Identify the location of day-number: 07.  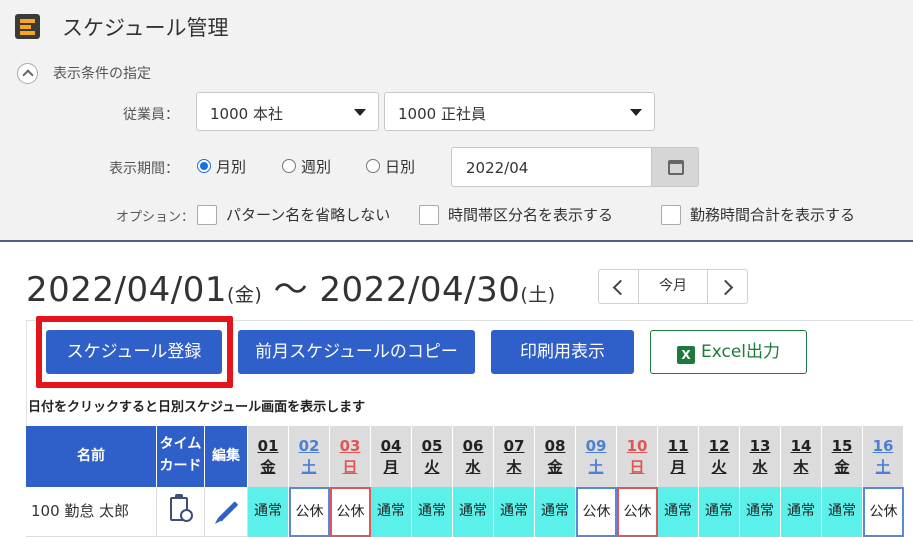
(514, 446).